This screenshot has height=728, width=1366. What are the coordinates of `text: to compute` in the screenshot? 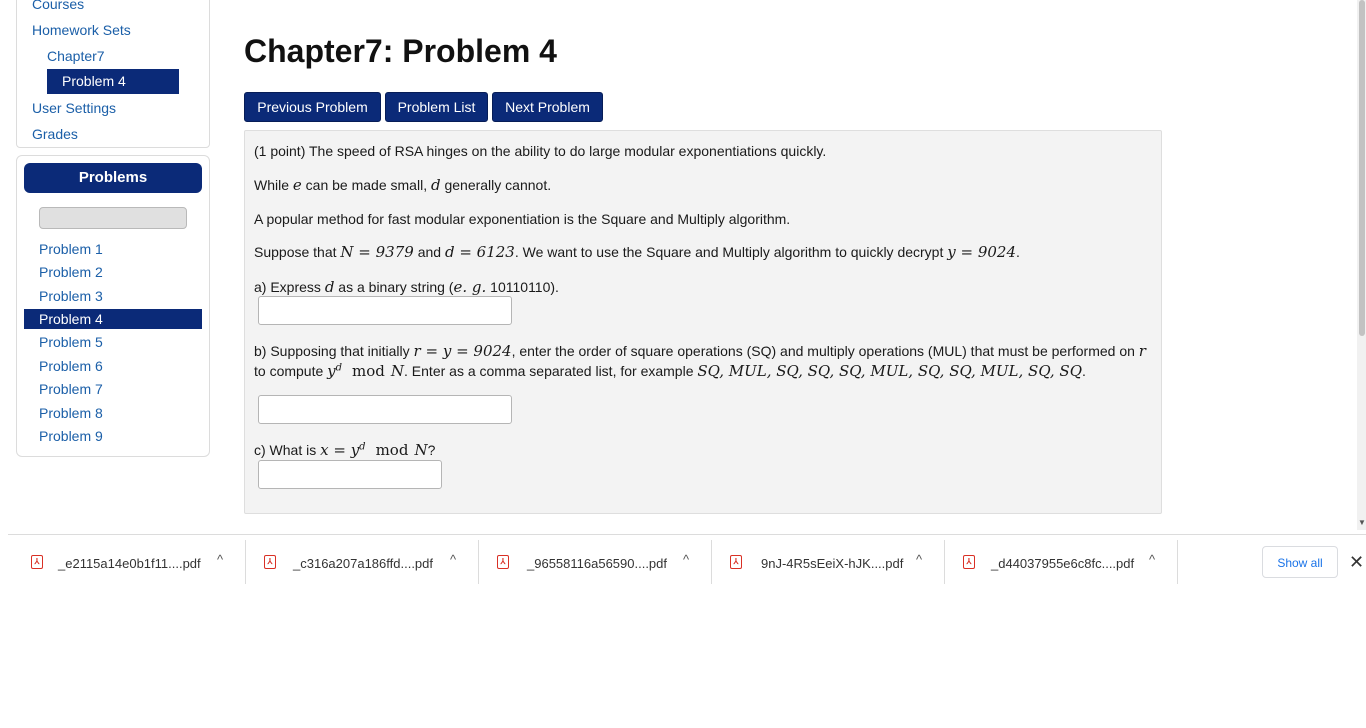 It's located at (291, 371).